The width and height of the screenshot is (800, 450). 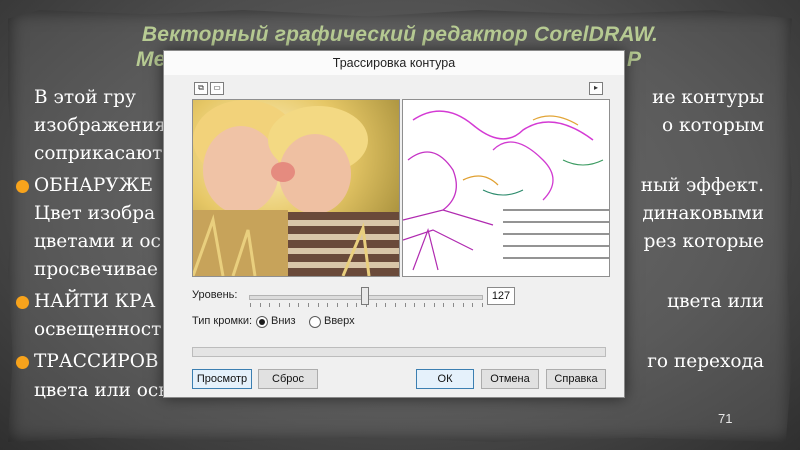 I want to click on help-button: Справка, so click(x=576, y=379).